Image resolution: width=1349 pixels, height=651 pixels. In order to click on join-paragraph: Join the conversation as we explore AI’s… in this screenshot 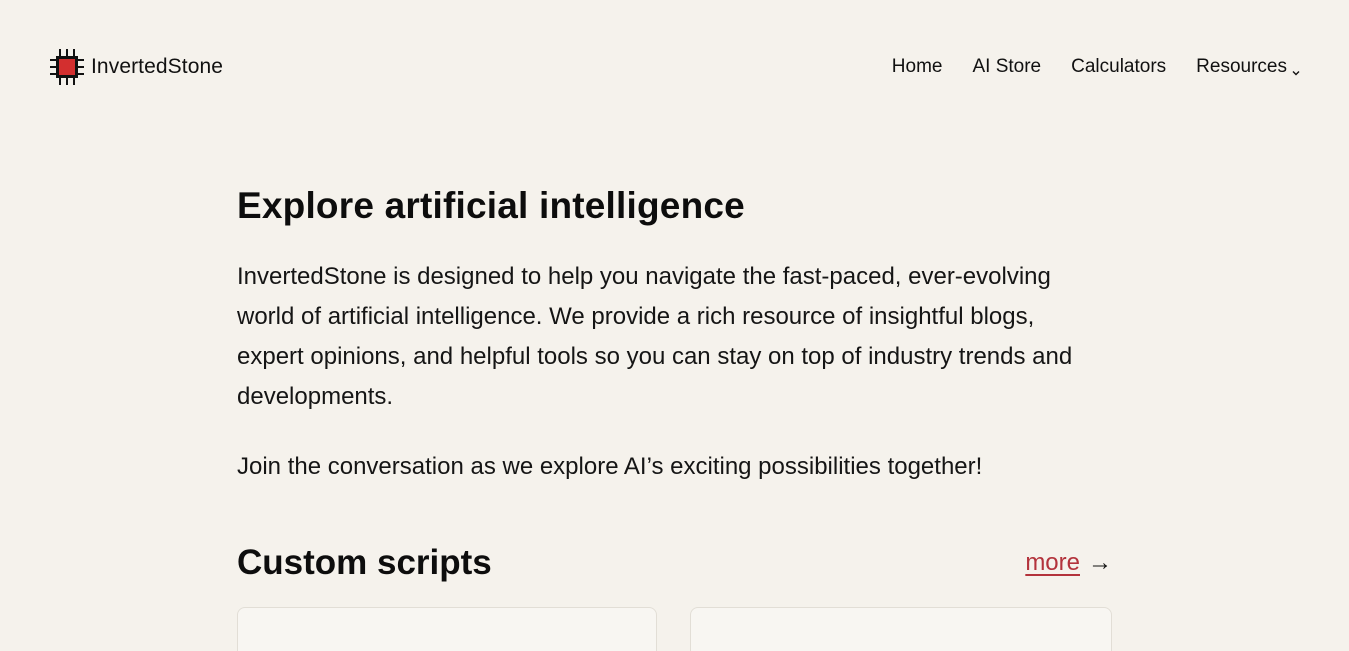, I will do `click(610, 466)`.